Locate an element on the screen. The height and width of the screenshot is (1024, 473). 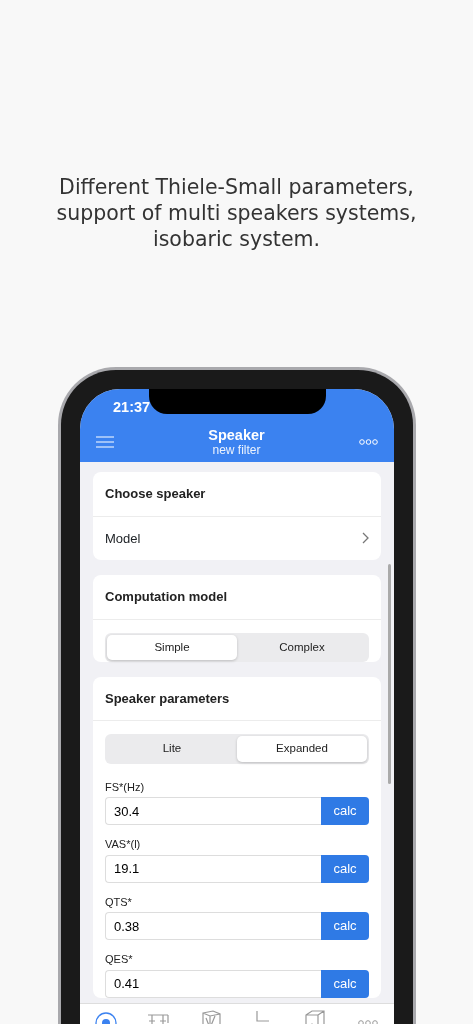
screen-subtitle: new filter is located at coordinates (236, 449).